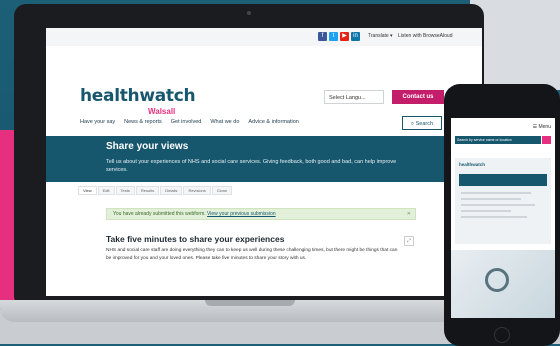  I want to click on logo-subtitle: Walsall, so click(162, 111).